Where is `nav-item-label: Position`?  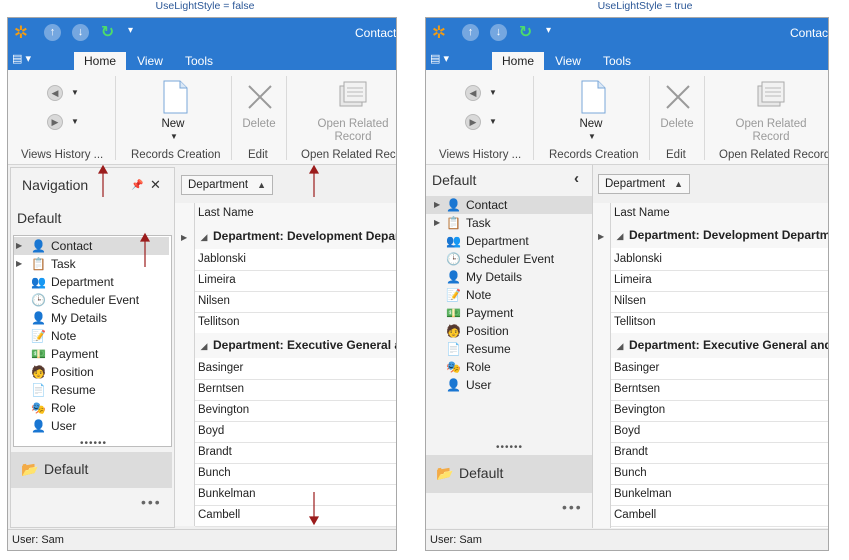
nav-item-label: Position is located at coordinates (487, 331).